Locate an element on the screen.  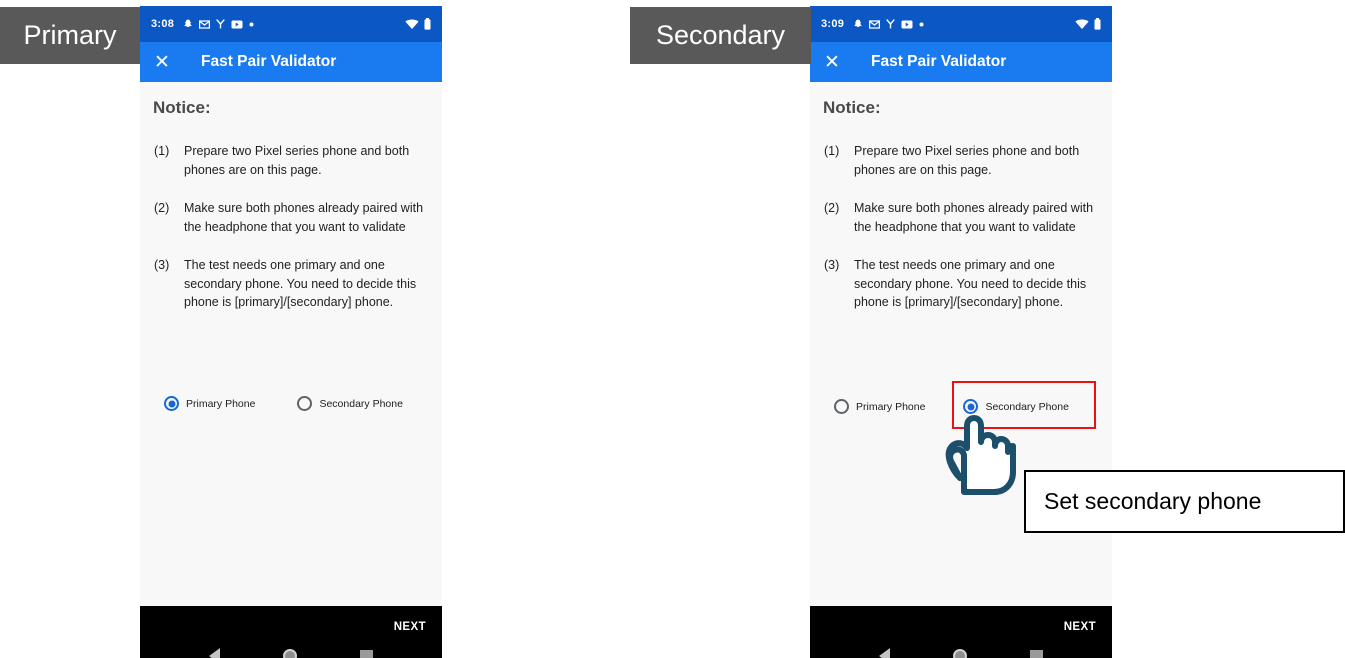
status-bar: 3:08 is located at coordinates (291, 24).